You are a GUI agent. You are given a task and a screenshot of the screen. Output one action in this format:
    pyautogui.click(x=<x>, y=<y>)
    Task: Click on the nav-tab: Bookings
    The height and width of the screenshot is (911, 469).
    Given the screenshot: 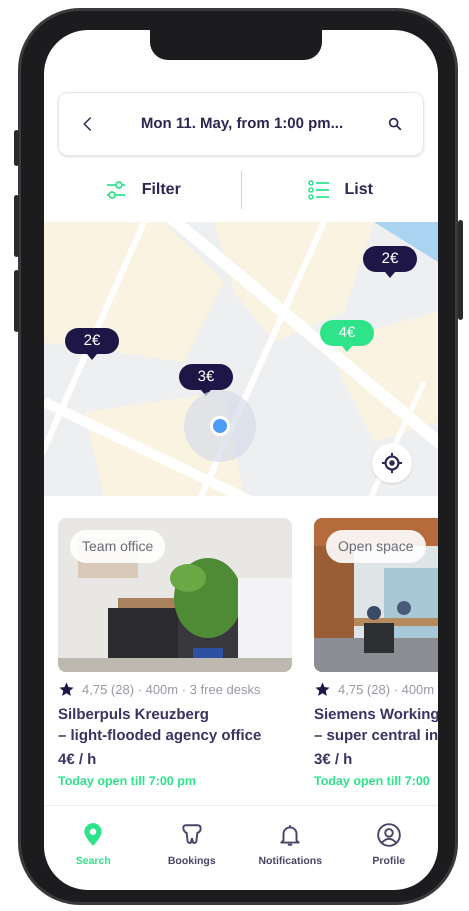 What is the action you would take?
    pyautogui.click(x=191, y=846)
    